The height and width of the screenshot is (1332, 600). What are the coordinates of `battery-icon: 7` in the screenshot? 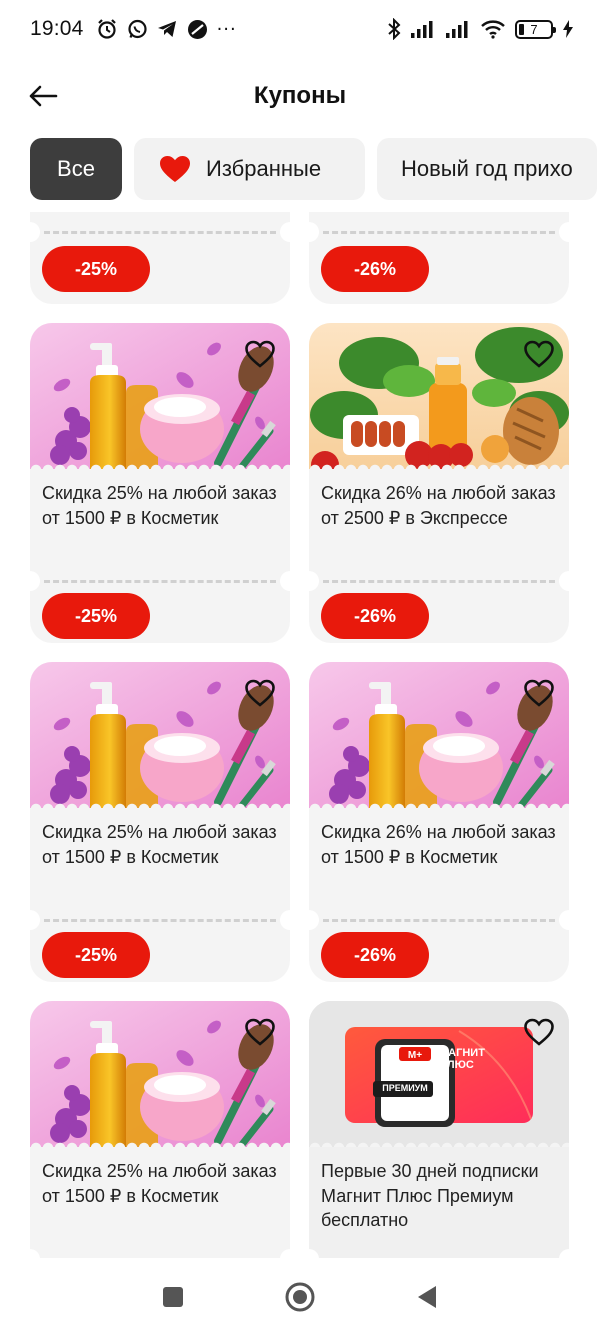 It's located at (535, 29).